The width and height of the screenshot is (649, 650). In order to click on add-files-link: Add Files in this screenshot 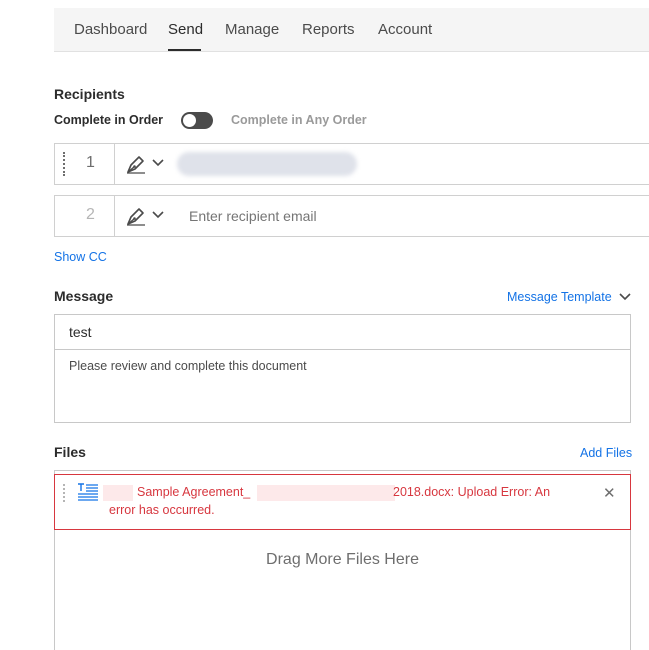, I will do `click(606, 453)`.